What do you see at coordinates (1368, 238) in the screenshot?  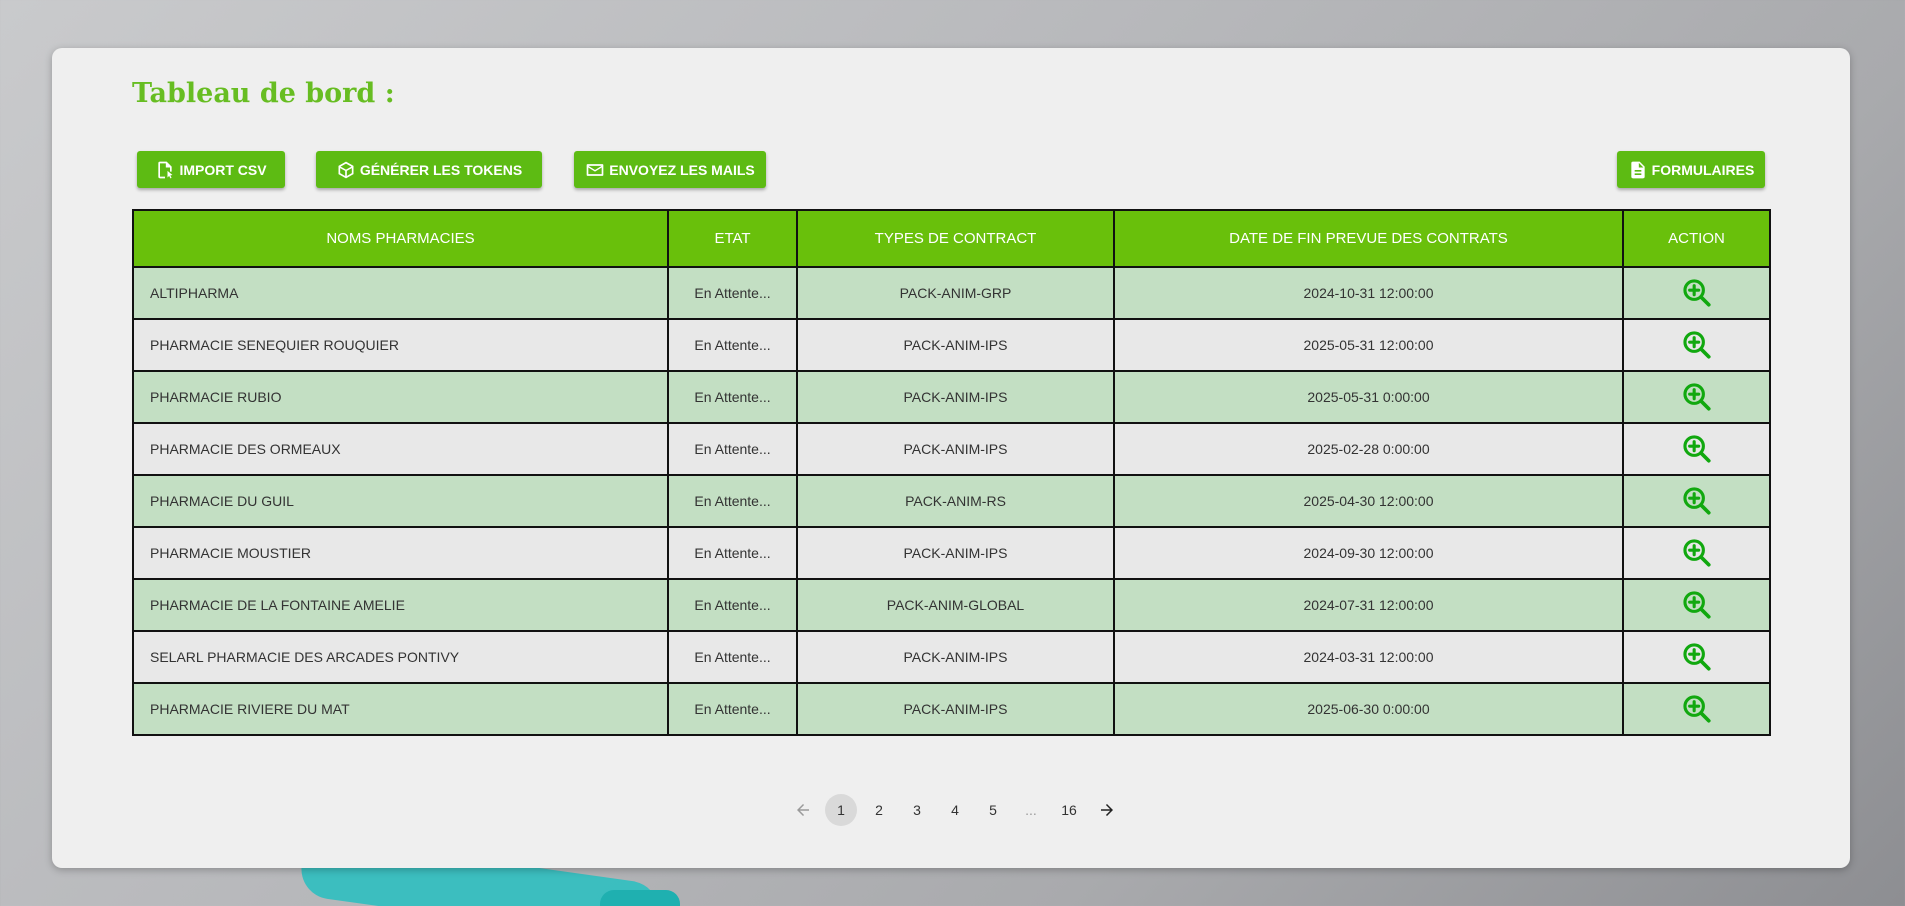 I see `column-header-date: DATE DE FIN PREVUE DES CONTRATS` at bounding box center [1368, 238].